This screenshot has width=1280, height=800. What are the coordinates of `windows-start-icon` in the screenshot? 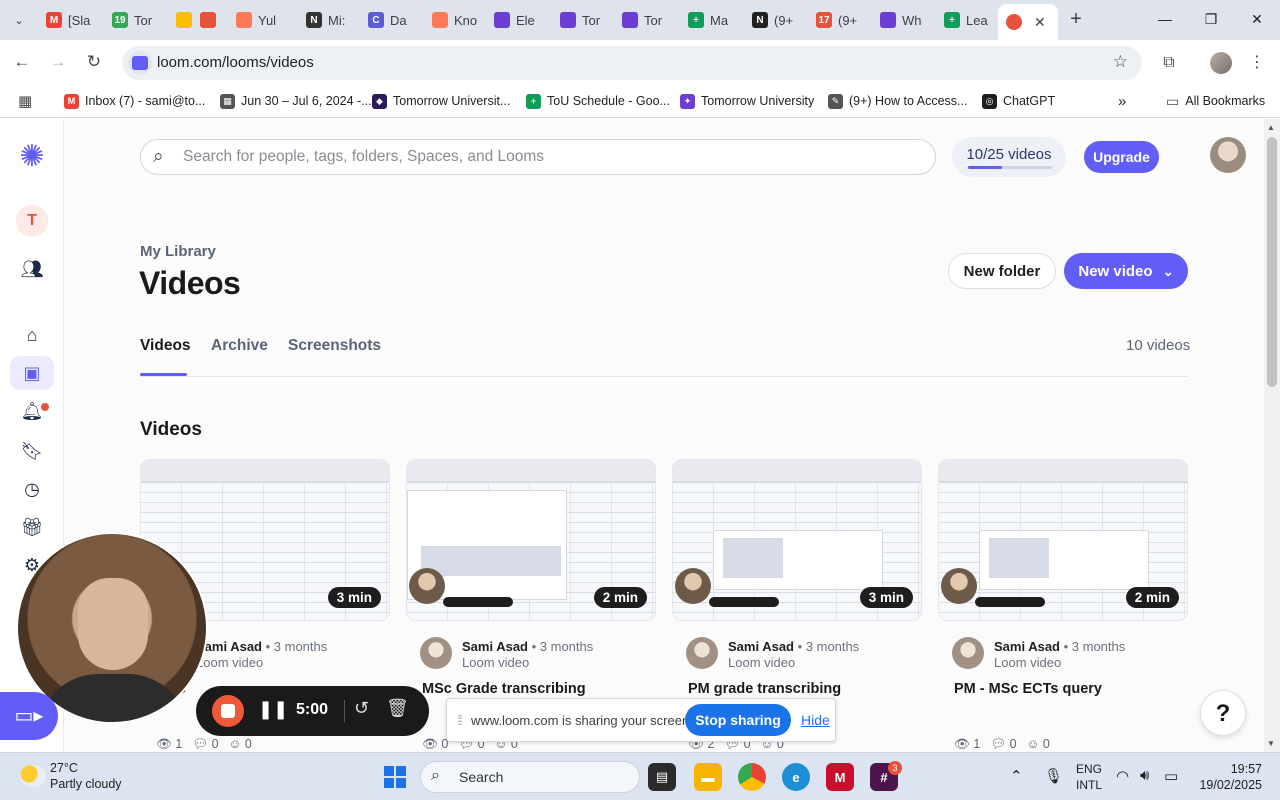 It's located at (395, 777).